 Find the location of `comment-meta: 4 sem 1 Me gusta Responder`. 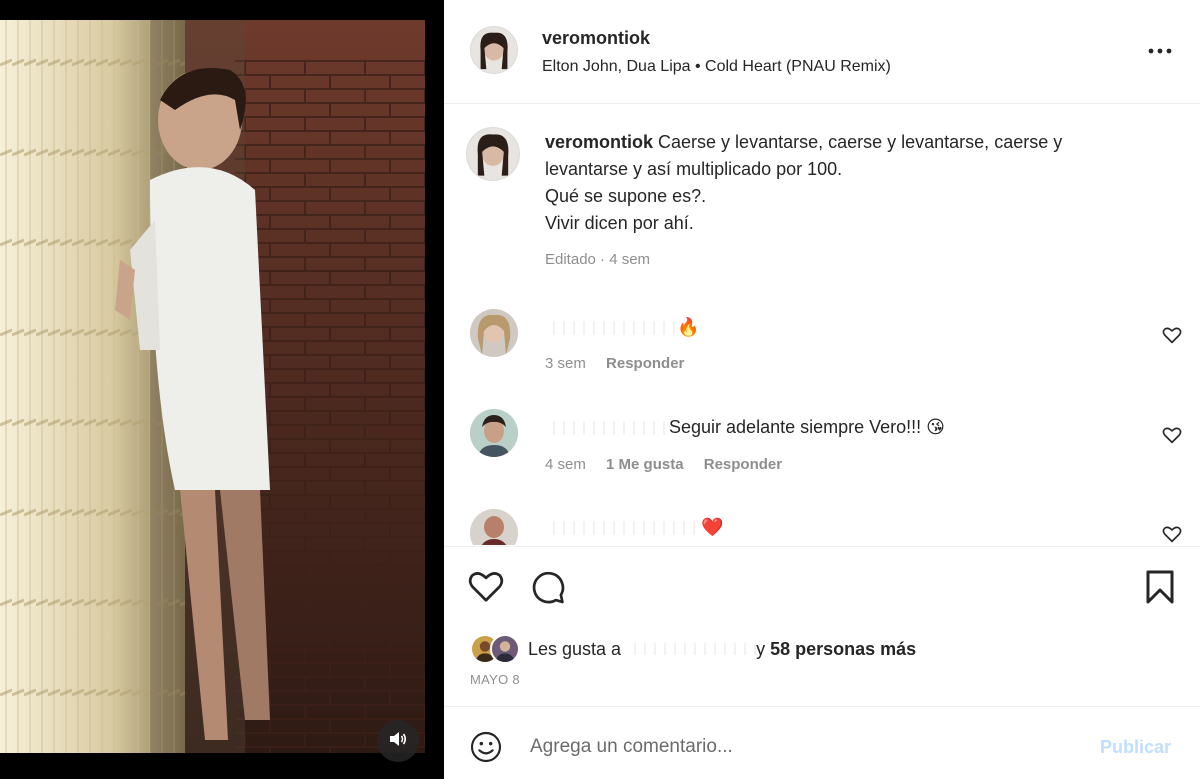

comment-meta: 4 sem 1 Me gusta Responder is located at coordinates (671, 464).